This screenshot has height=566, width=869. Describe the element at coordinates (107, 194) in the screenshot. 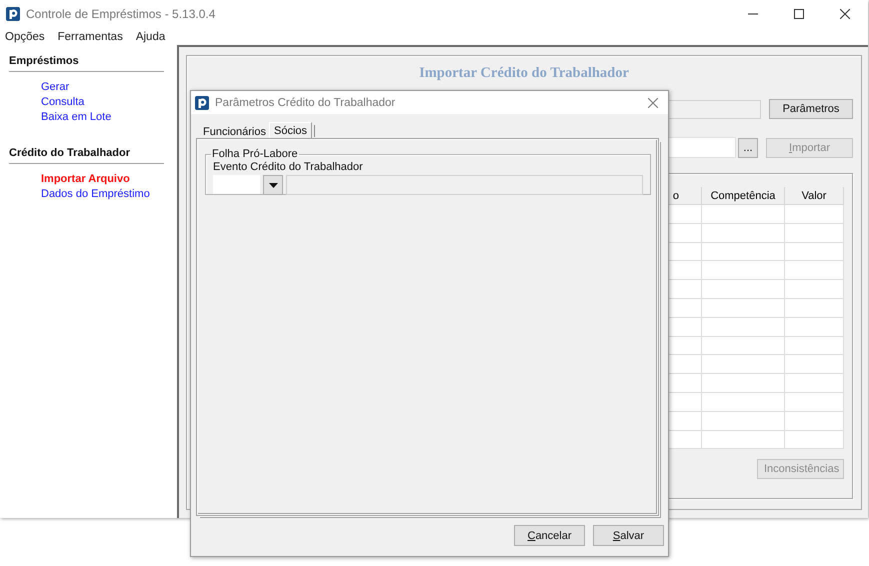

I see `sidebar-link: Dados do Empréstimo` at that location.